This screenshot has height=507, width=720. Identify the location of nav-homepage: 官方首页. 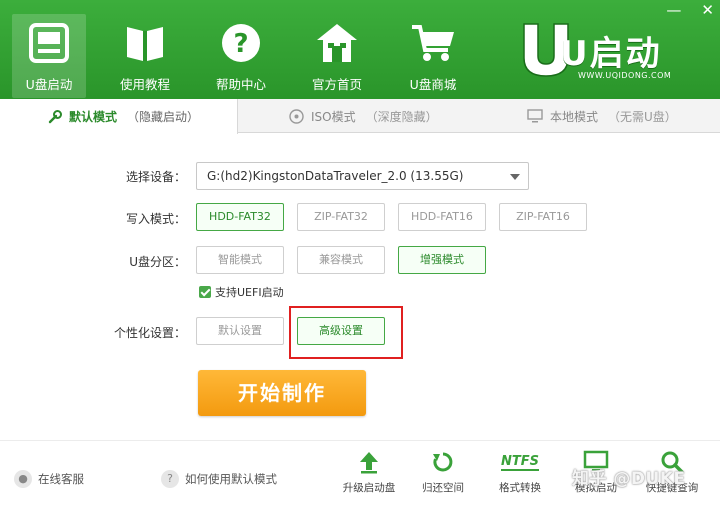
(337, 56).